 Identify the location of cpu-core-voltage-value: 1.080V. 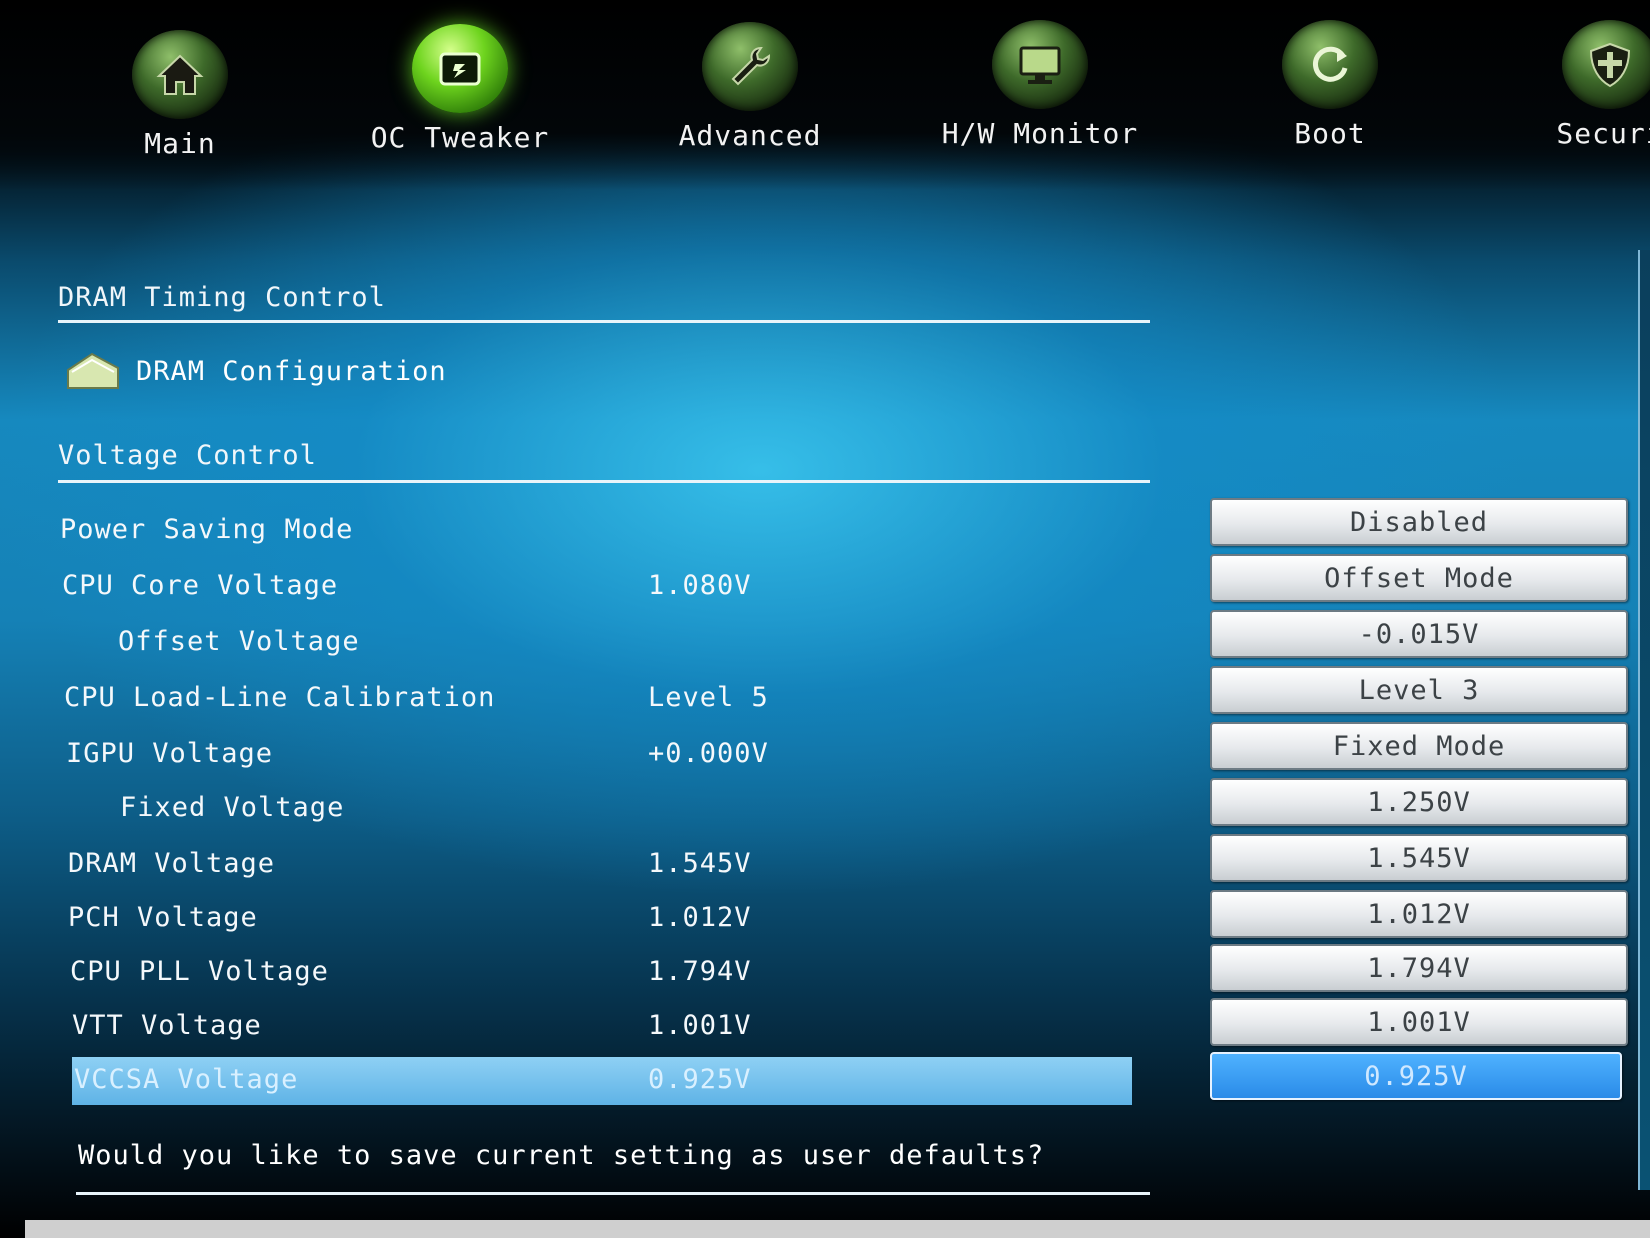
(700, 585).